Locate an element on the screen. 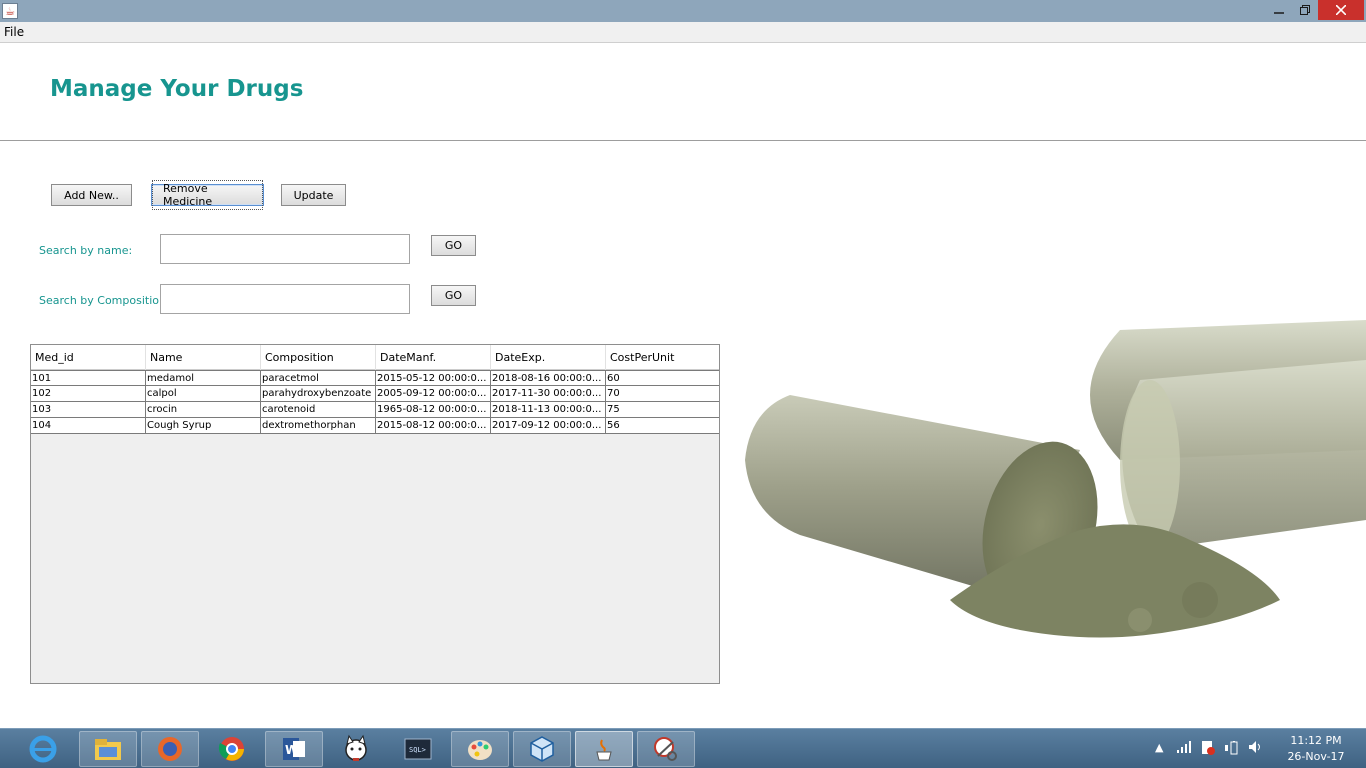  paint-icon is located at coordinates (480, 749).